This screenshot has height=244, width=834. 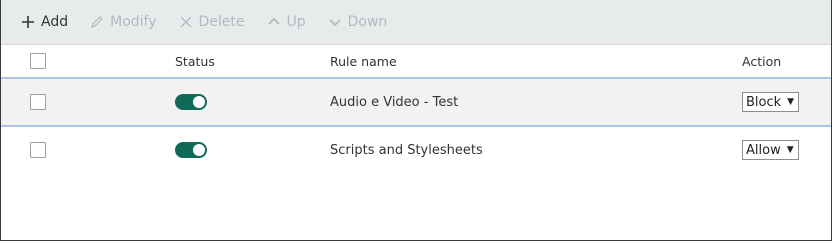 What do you see at coordinates (394, 102) in the screenshot?
I see `rule-name: Audio e Video - Test` at bounding box center [394, 102].